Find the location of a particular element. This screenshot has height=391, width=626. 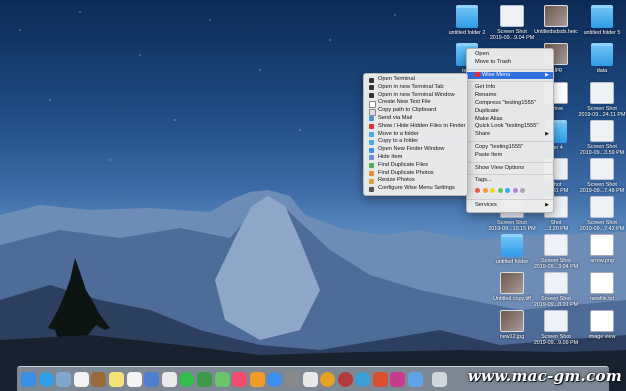

desktop-icon-label: Screen Shot 2019-09...24.11 PM is located at coordinates (602, 112).